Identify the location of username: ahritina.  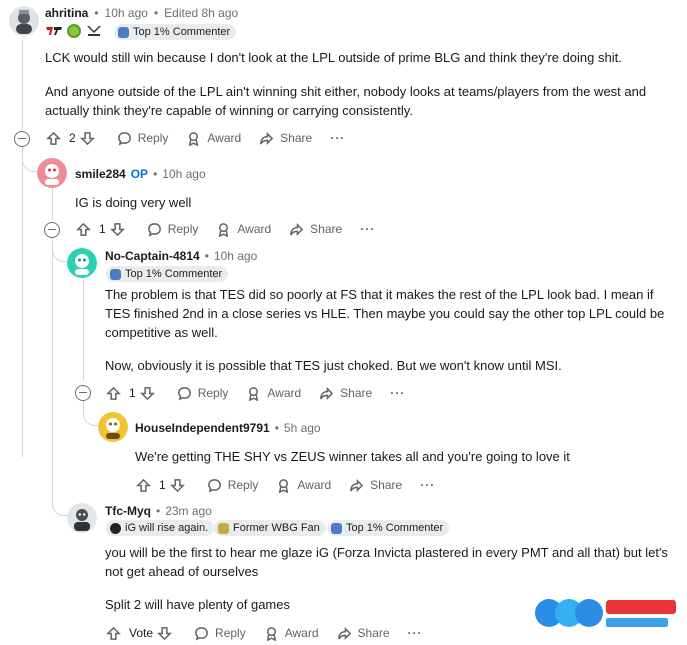
(66, 13).